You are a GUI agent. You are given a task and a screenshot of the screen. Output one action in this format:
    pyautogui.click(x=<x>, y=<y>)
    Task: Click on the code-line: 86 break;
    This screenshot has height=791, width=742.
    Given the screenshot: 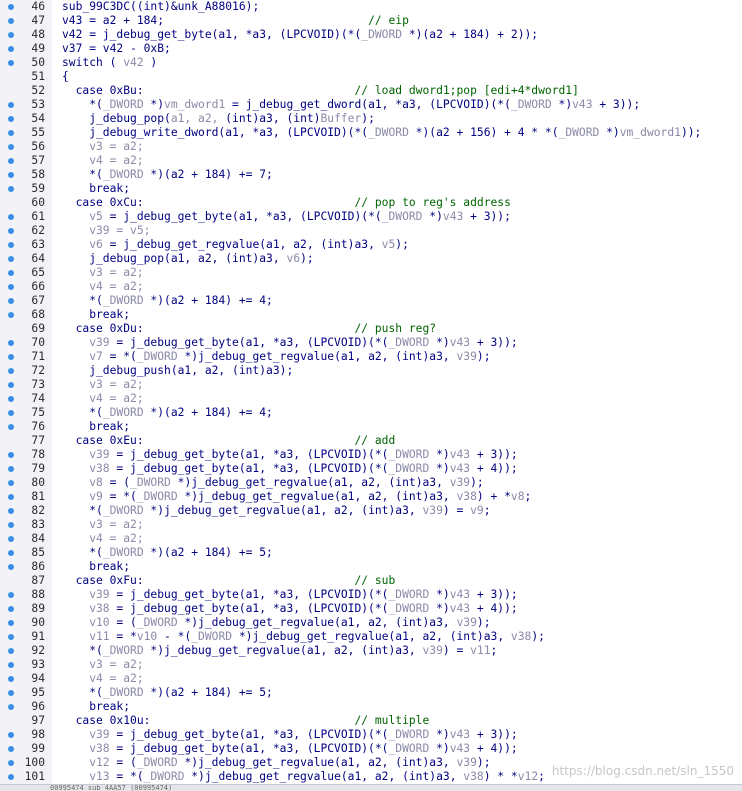 What is the action you would take?
    pyautogui.click(x=371, y=567)
    